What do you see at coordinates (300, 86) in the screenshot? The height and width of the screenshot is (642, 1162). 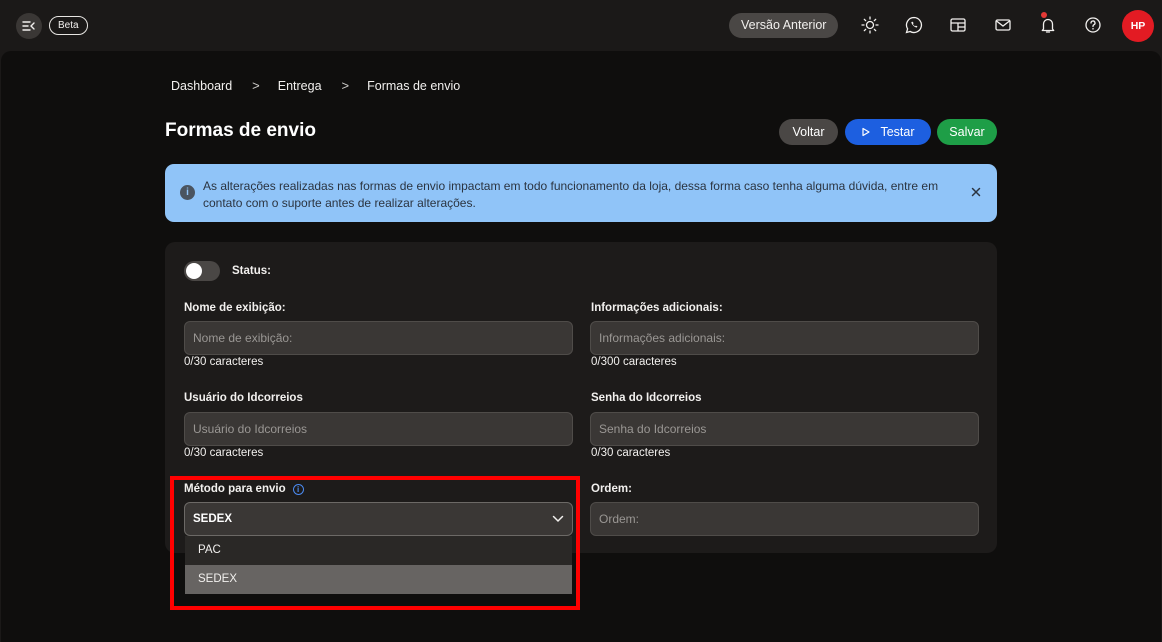 I see `breadcrumb-entrega: Entrega` at bounding box center [300, 86].